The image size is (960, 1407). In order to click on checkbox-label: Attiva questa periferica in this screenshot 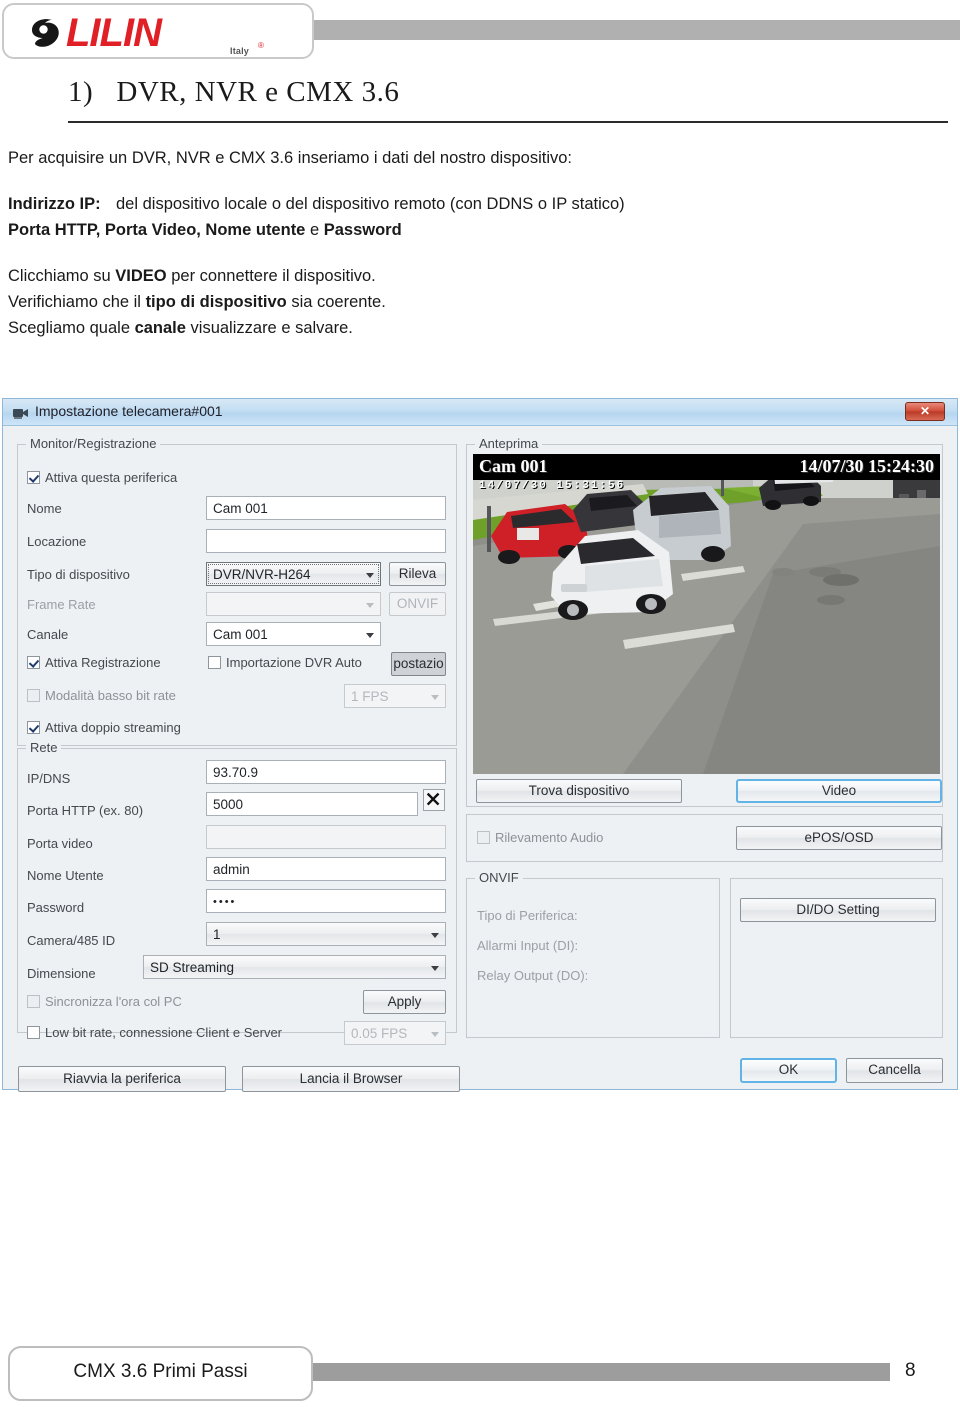, I will do `click(111, 477)`.